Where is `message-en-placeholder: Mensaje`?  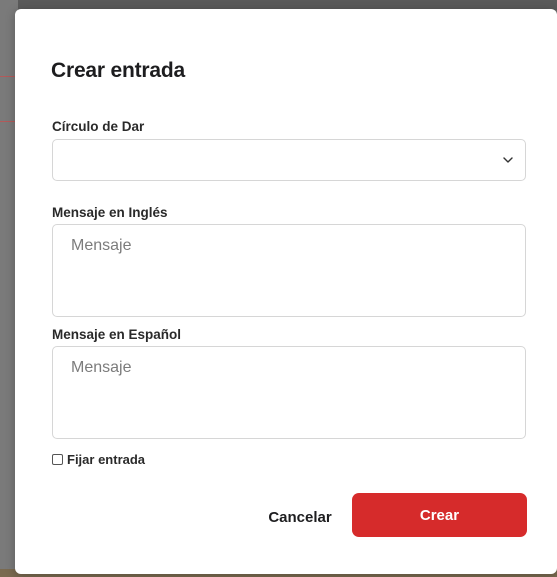
message-en-placeholder: Mensaje is located at coordinates (101, 245).